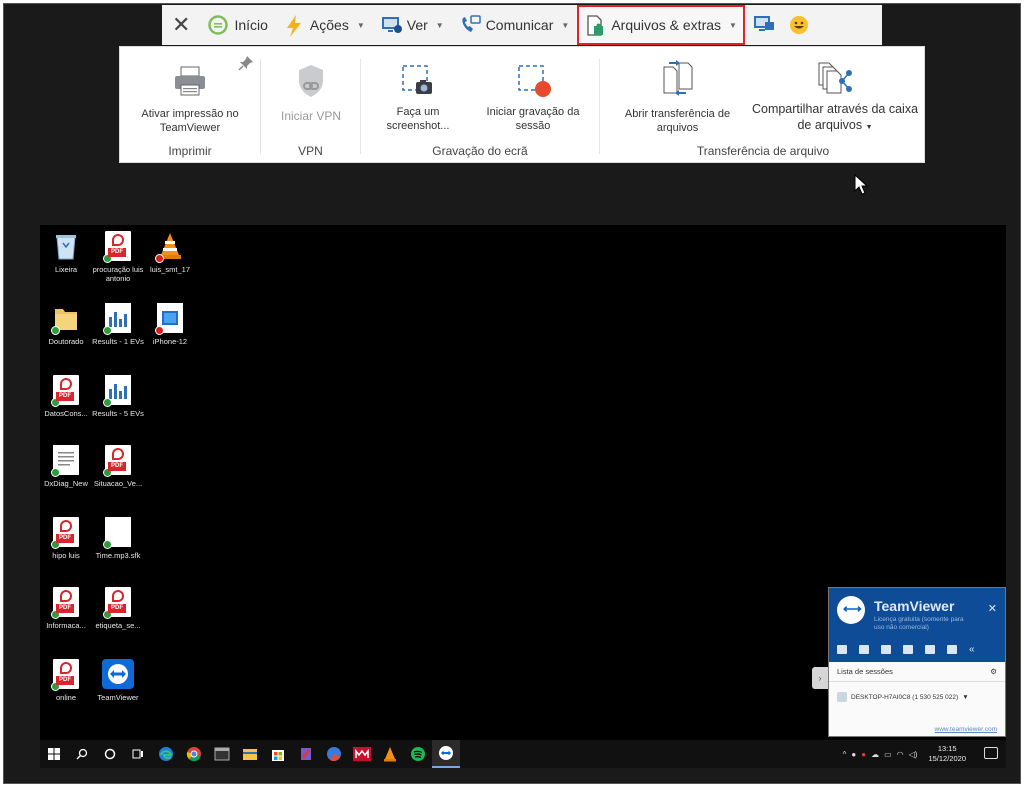 The image size is (1024, 787). What do you see at coordinates (992, 608) in the screenshot?
I see `close-icon: ✕` at bounding box center [992, 608].